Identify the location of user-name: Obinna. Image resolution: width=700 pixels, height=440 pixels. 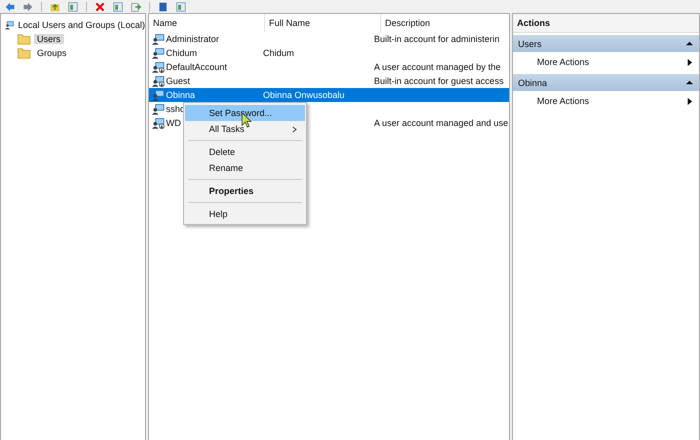
(181, 95).